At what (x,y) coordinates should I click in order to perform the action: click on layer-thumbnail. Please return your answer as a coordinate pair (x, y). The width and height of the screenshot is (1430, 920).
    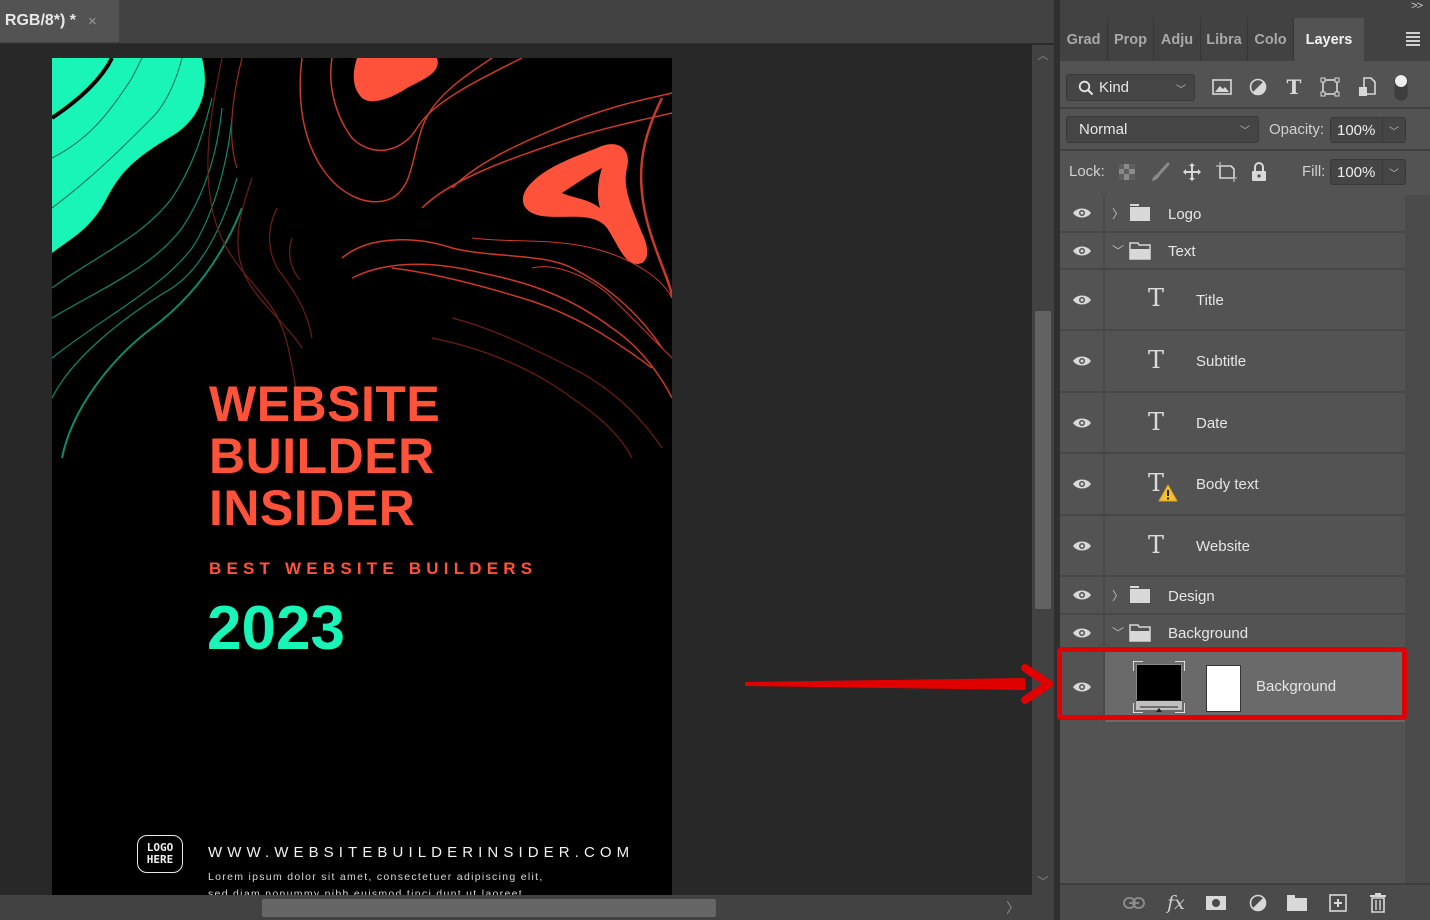
    Looking at the image, I should click on (1159, 687).